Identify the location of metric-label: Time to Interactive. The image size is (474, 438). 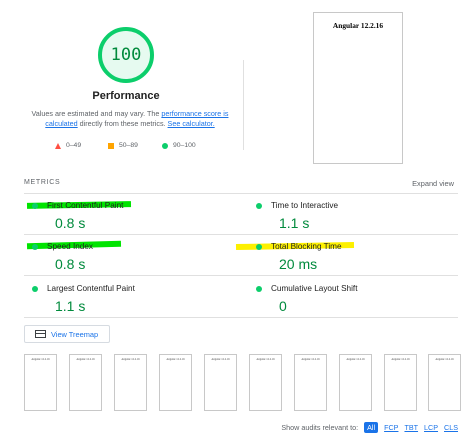
(305, 205).